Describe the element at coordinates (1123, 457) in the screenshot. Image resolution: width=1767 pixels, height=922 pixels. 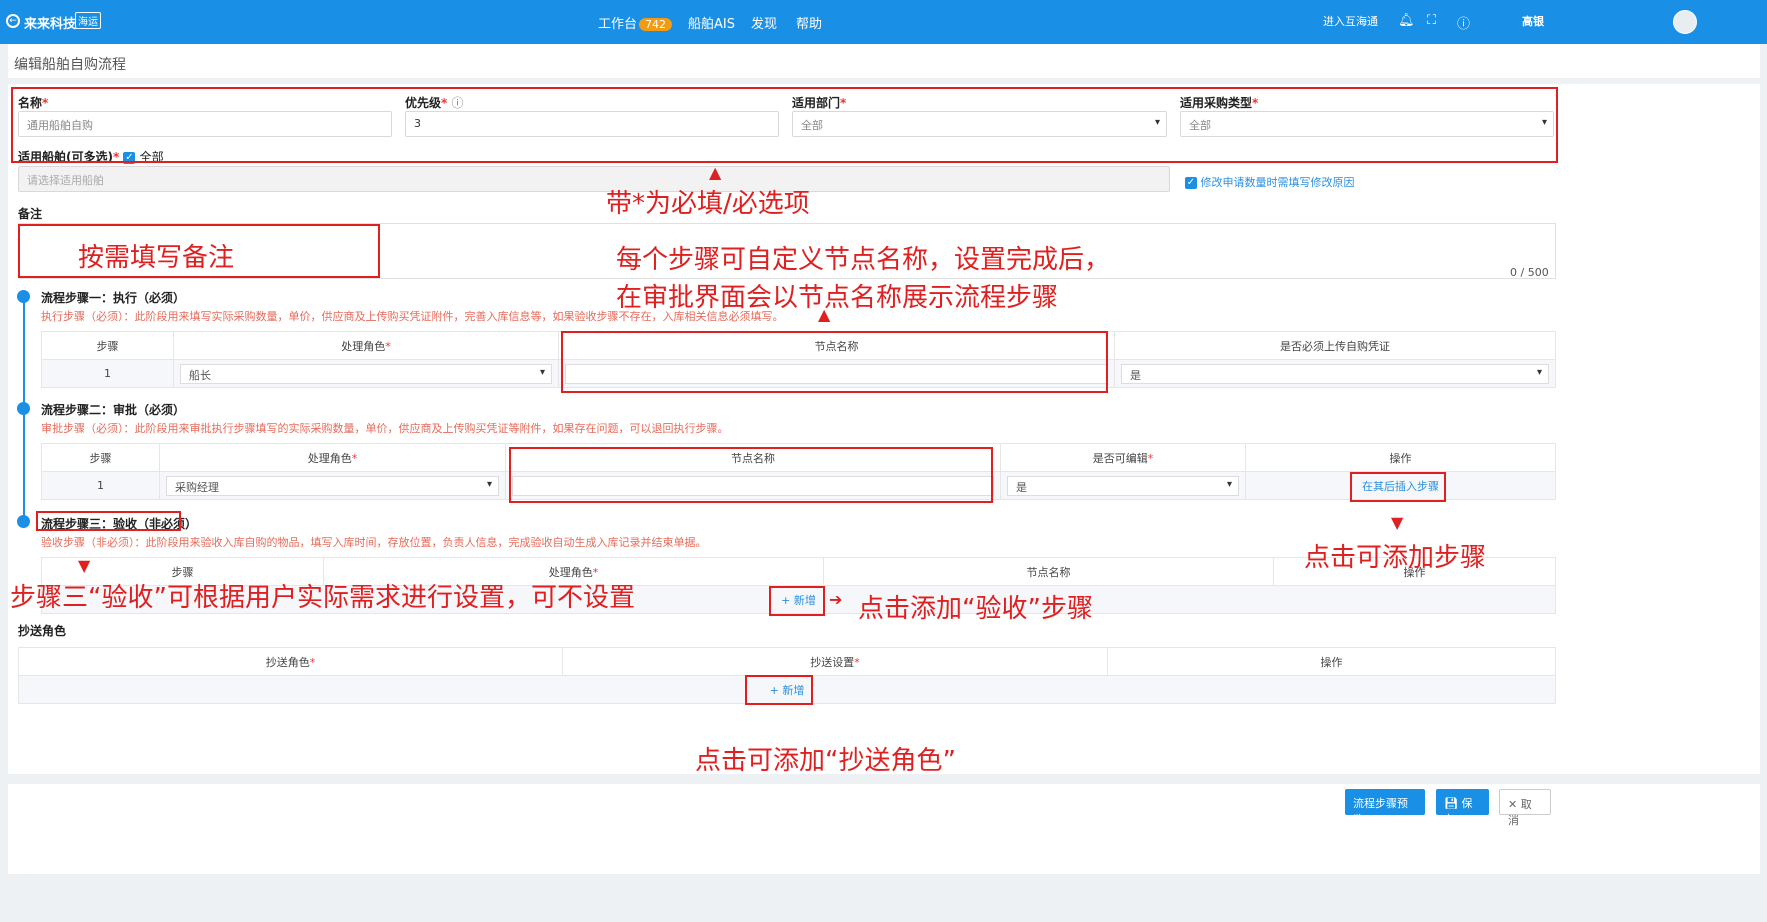
I see `col-editable: 是否可编辑*` at that location.